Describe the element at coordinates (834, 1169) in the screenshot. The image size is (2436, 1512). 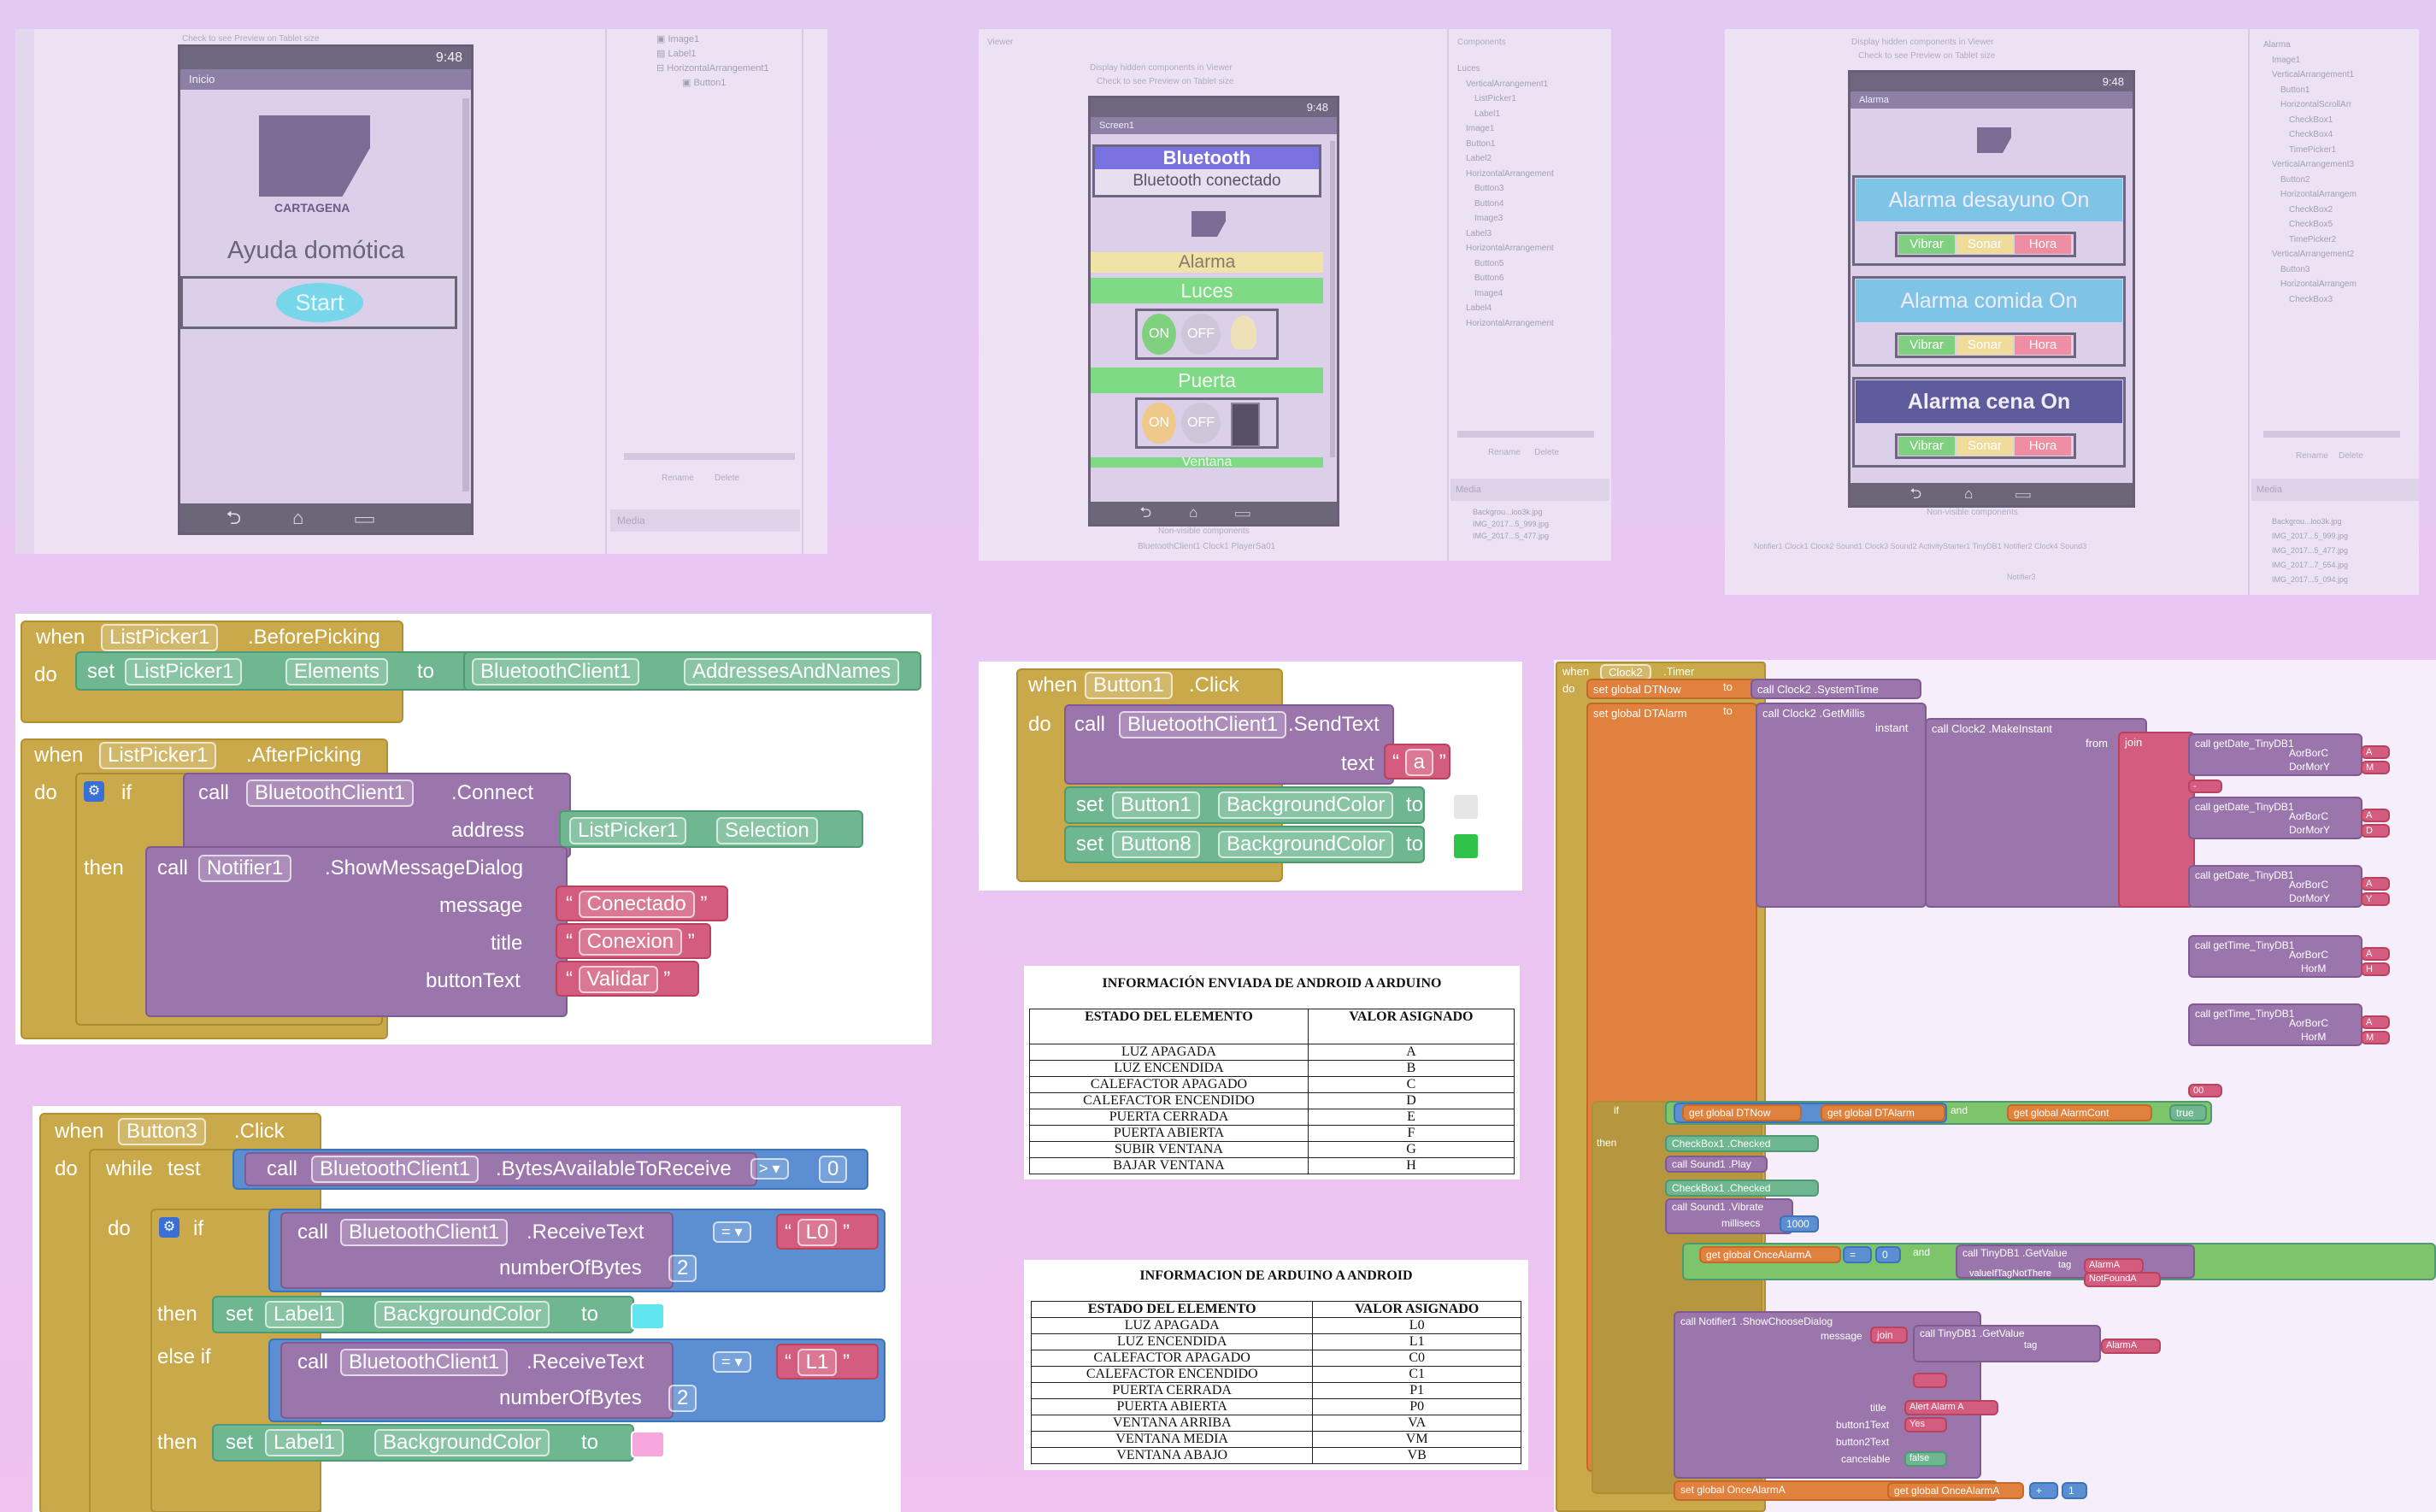
I see `zero-number-chip: 0` at that location.